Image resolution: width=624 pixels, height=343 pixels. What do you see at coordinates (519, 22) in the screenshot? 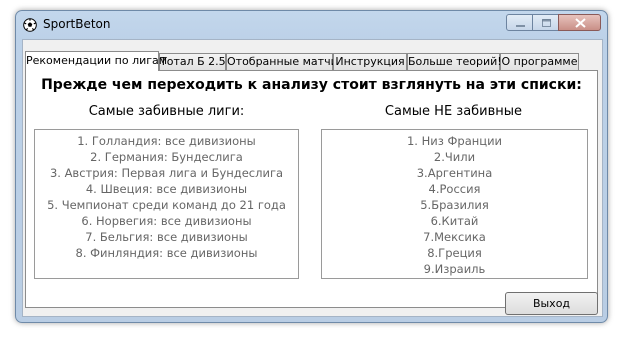
I see `minimize-button` at bounding box center [519, 22].